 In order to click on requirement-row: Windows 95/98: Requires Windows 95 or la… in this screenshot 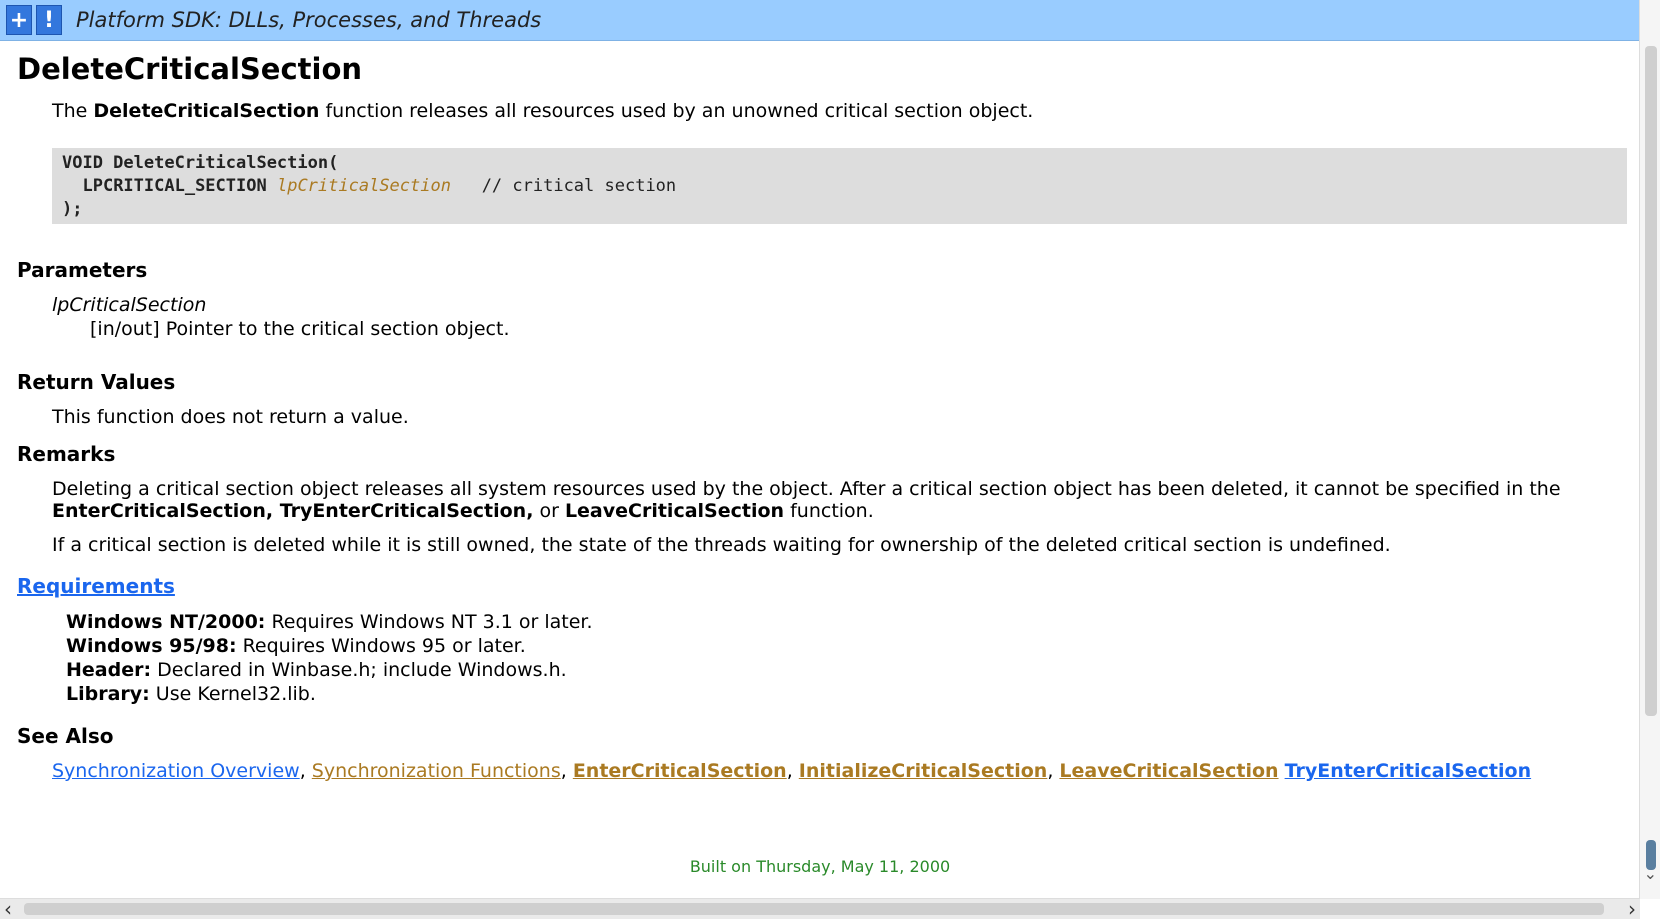, I will do `click(846, 646)`.